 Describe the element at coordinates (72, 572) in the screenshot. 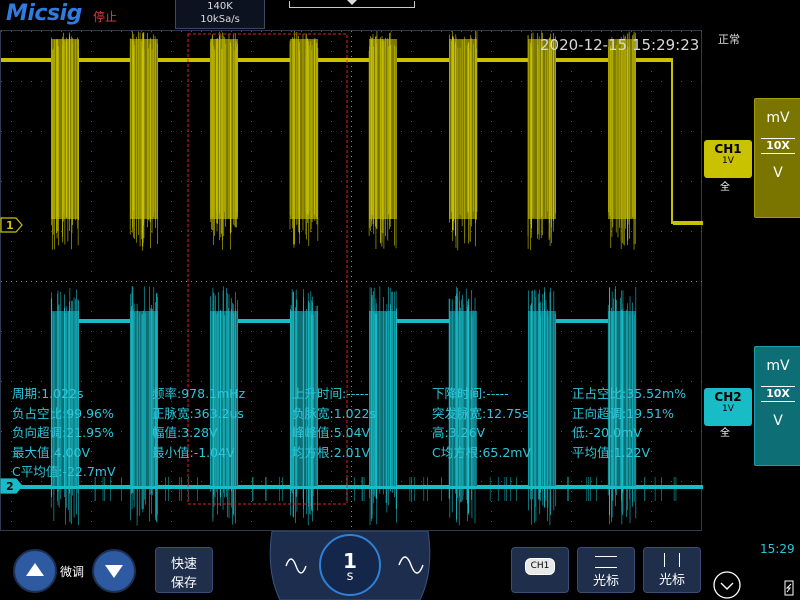

I see `fine-adjust-label: 微调` at that location.